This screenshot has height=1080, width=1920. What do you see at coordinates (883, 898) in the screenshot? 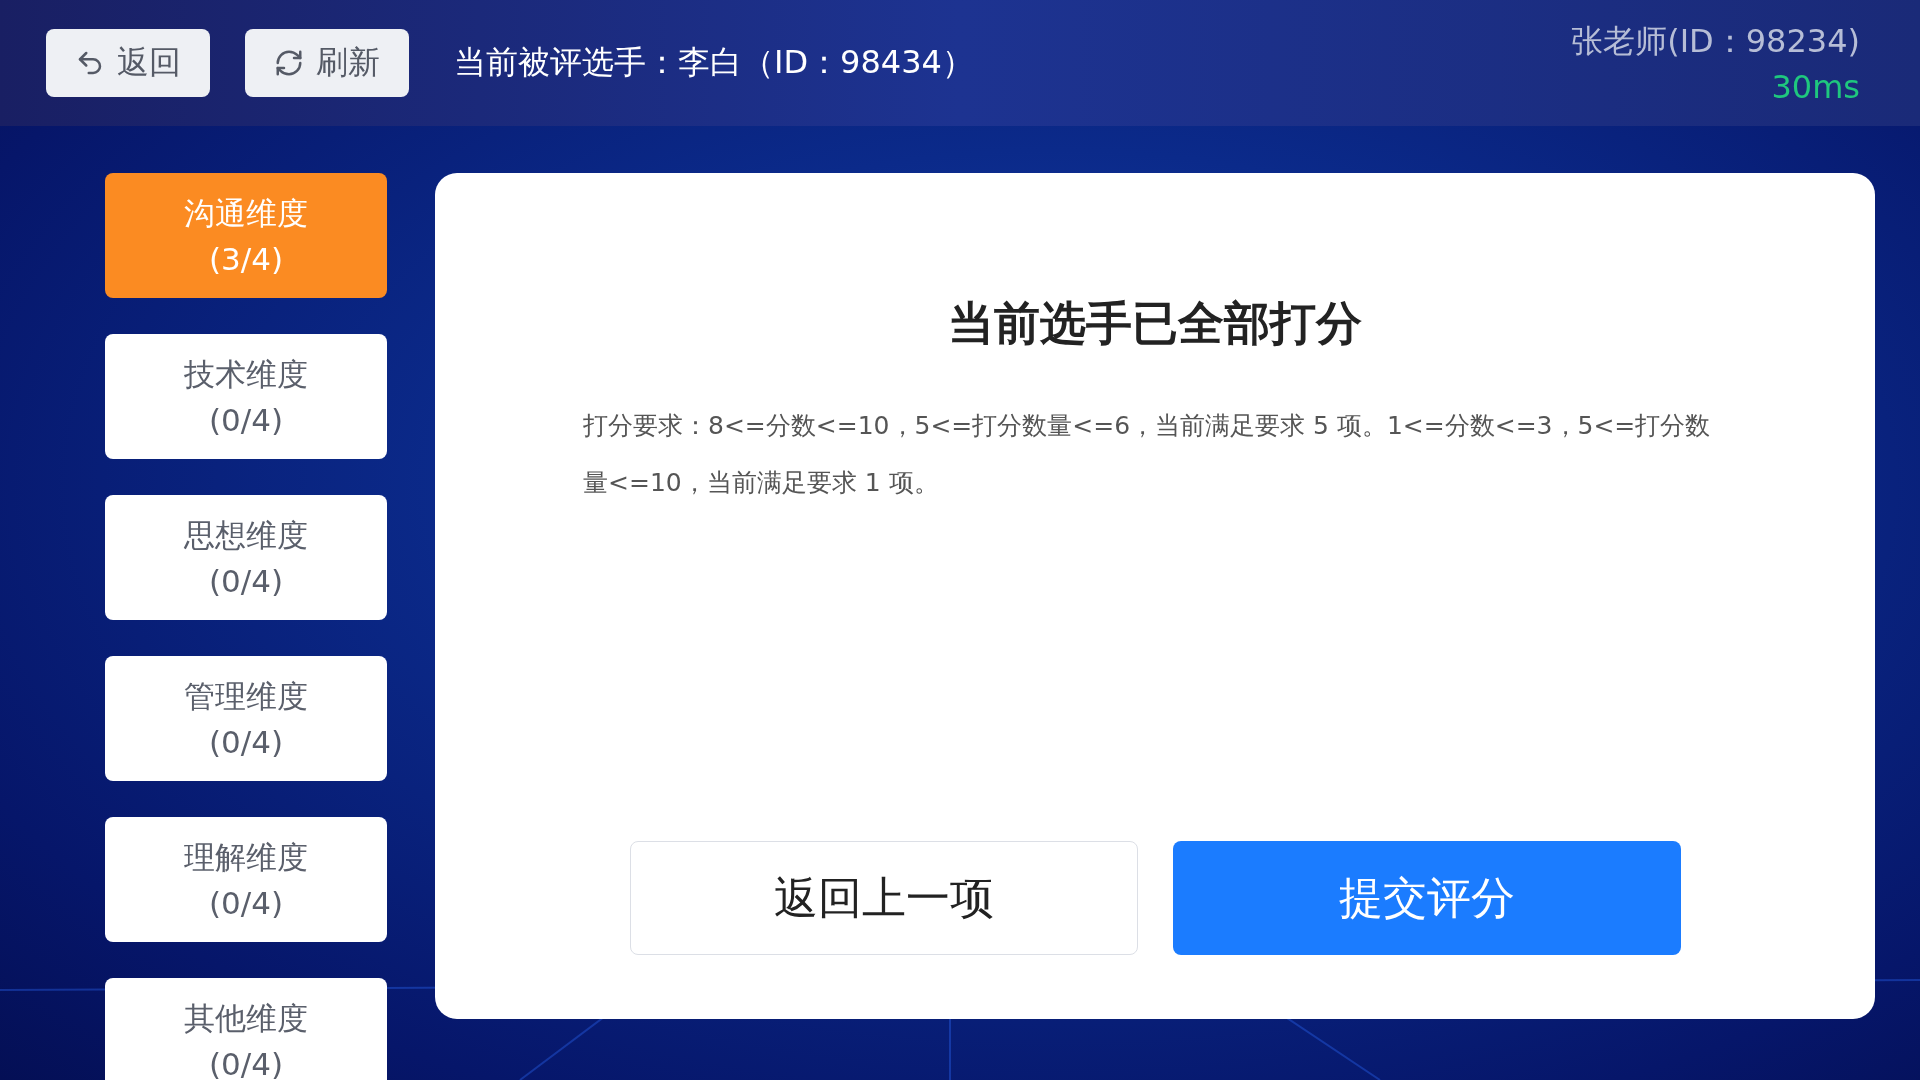
I see `previous-button: 返回上一项` at bounding box center [883, 898].